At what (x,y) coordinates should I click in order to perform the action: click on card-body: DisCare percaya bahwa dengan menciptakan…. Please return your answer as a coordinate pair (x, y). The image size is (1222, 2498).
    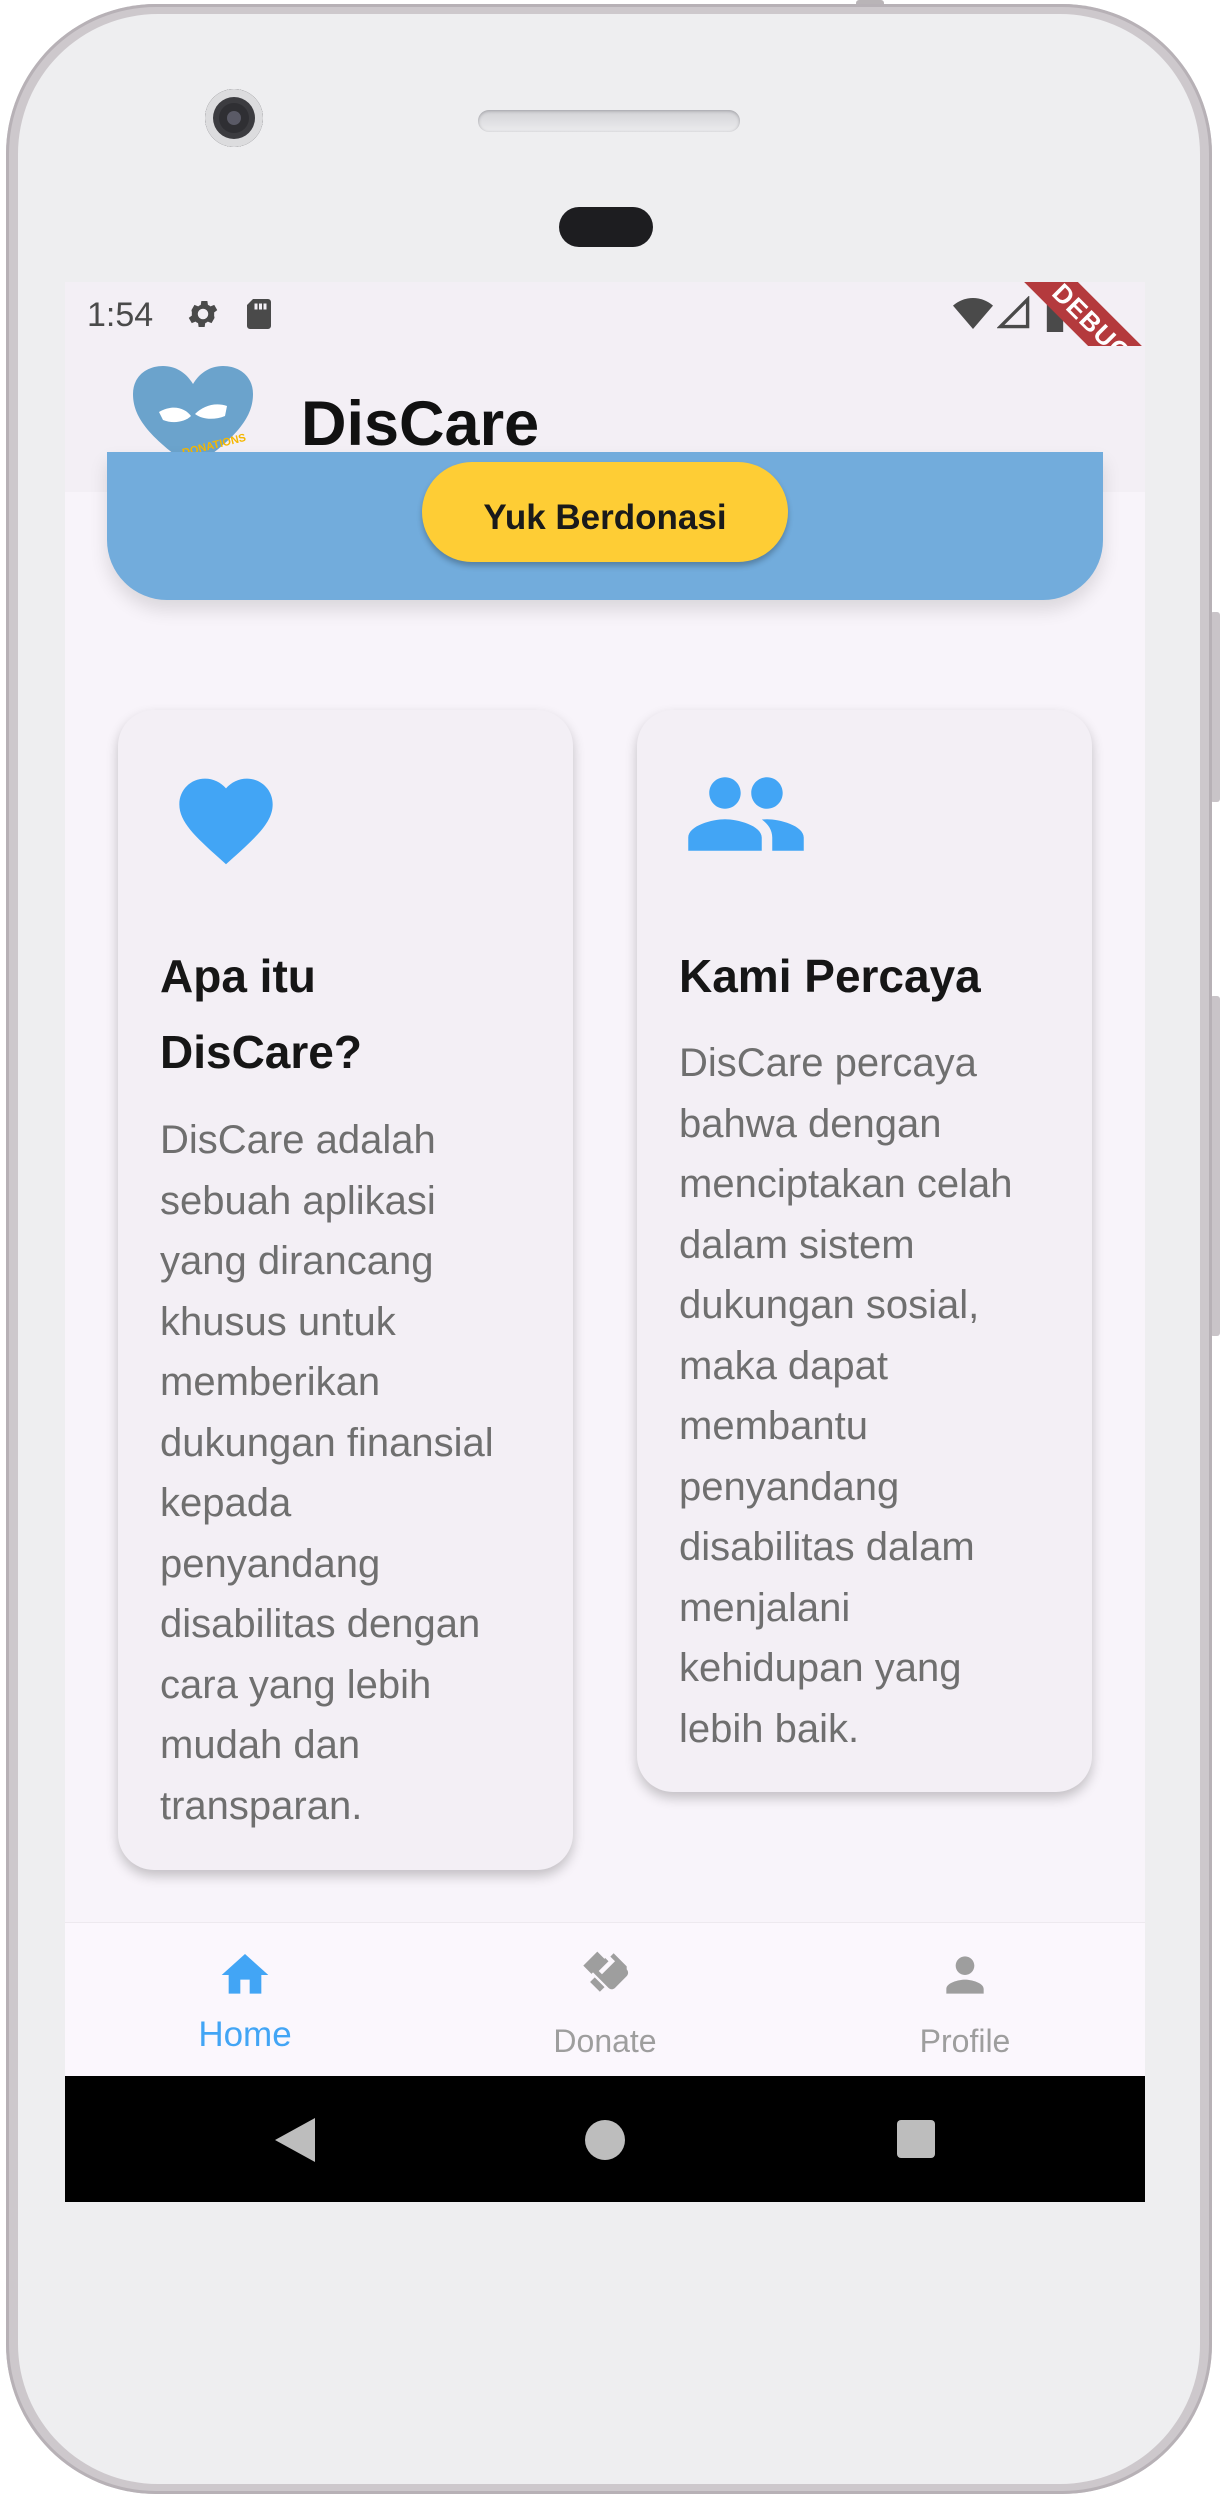
    Looking at the image, I should click on (846, 1396).